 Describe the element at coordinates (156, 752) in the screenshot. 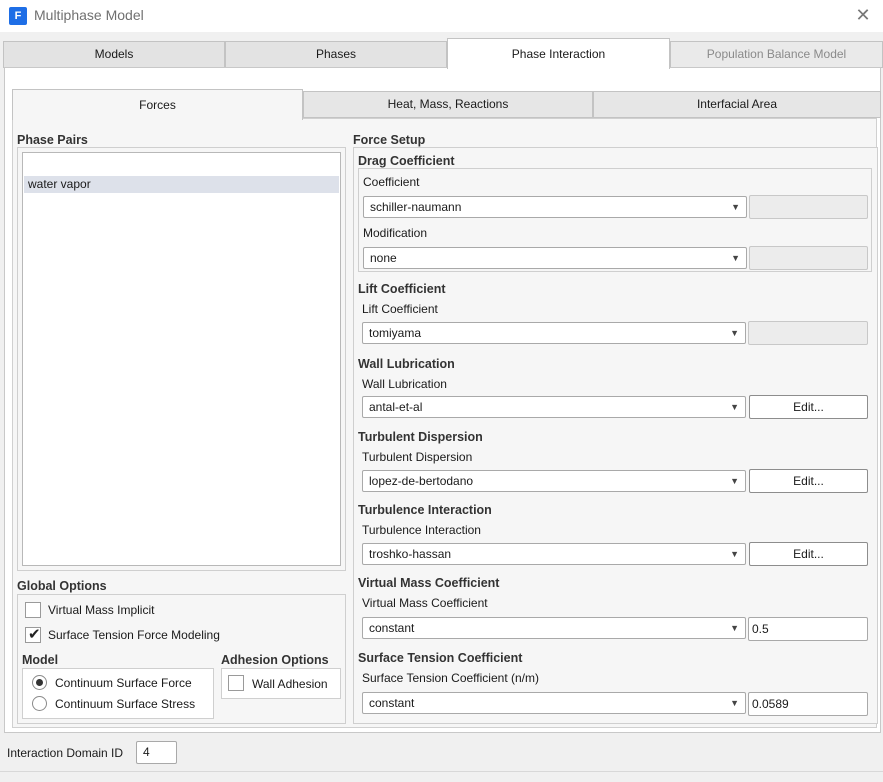

I see `interaction-domain-id-input: 4` at that location.